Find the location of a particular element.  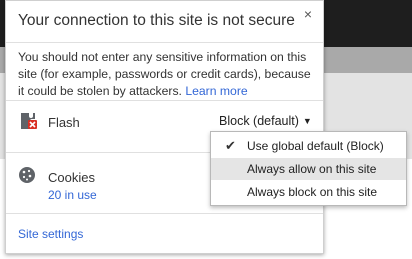

flash-plugin-blocked-icon is located at coordinates (29, 121).